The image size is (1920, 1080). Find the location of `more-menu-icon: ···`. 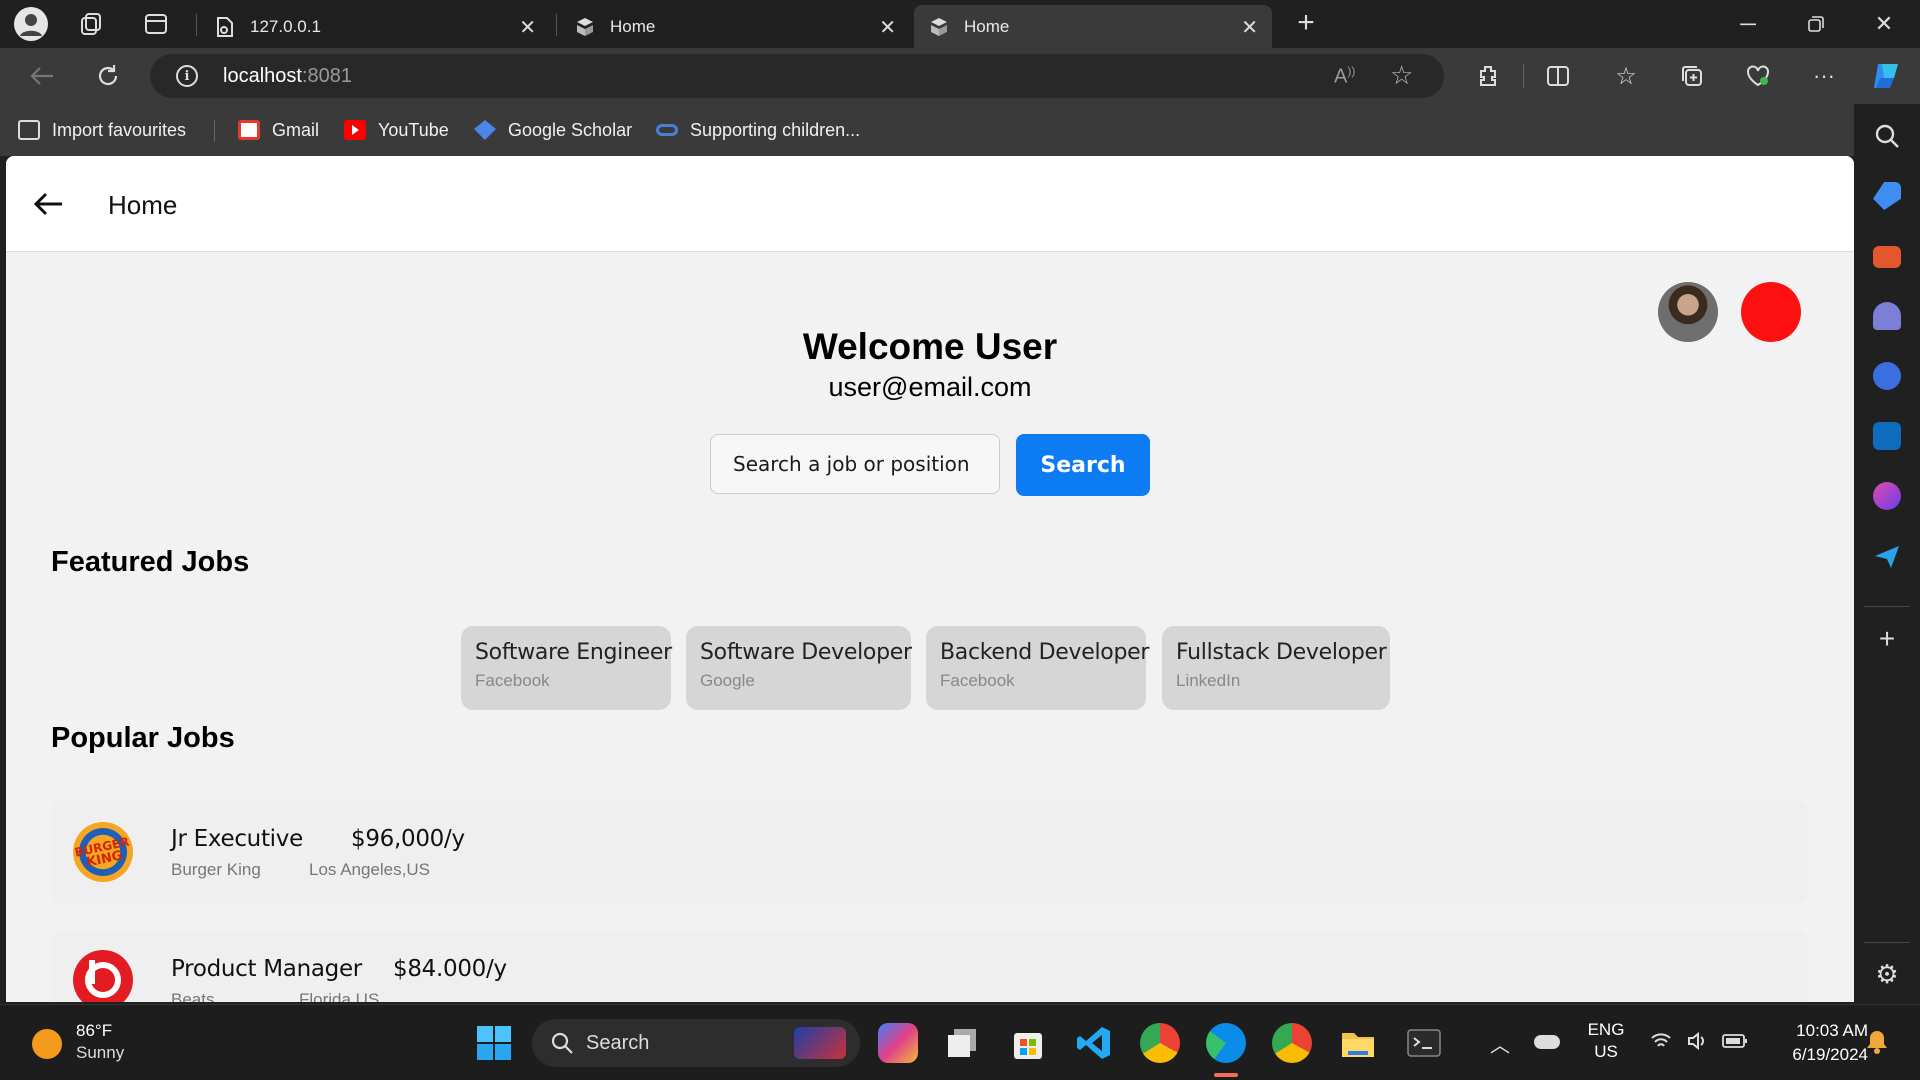

more-menu-icon: ··· is located at coordinates (1824, 76).